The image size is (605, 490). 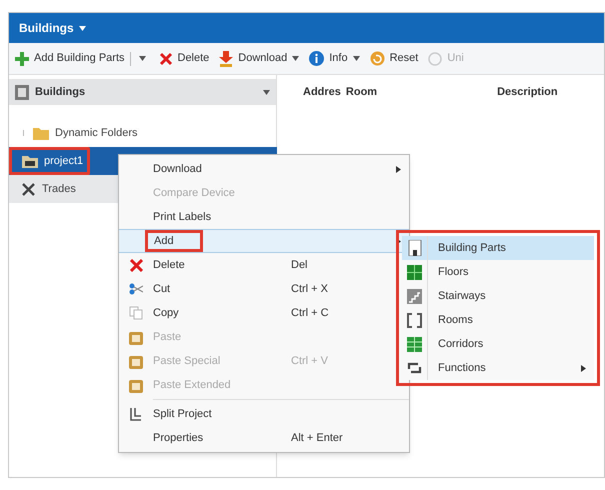 I want to click on column-header: Addres, so click(x=322, y=92).